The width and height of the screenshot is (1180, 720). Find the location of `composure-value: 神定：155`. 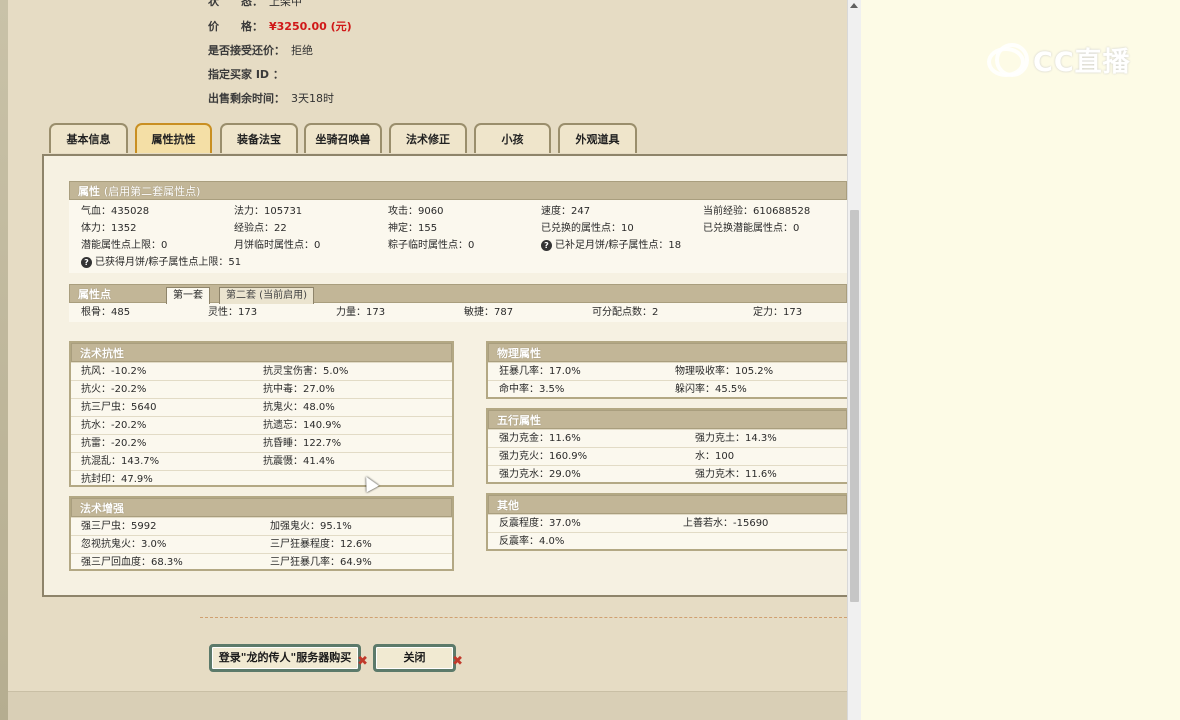

composure-value: 神定：155 is located at coordinates (413, 228).